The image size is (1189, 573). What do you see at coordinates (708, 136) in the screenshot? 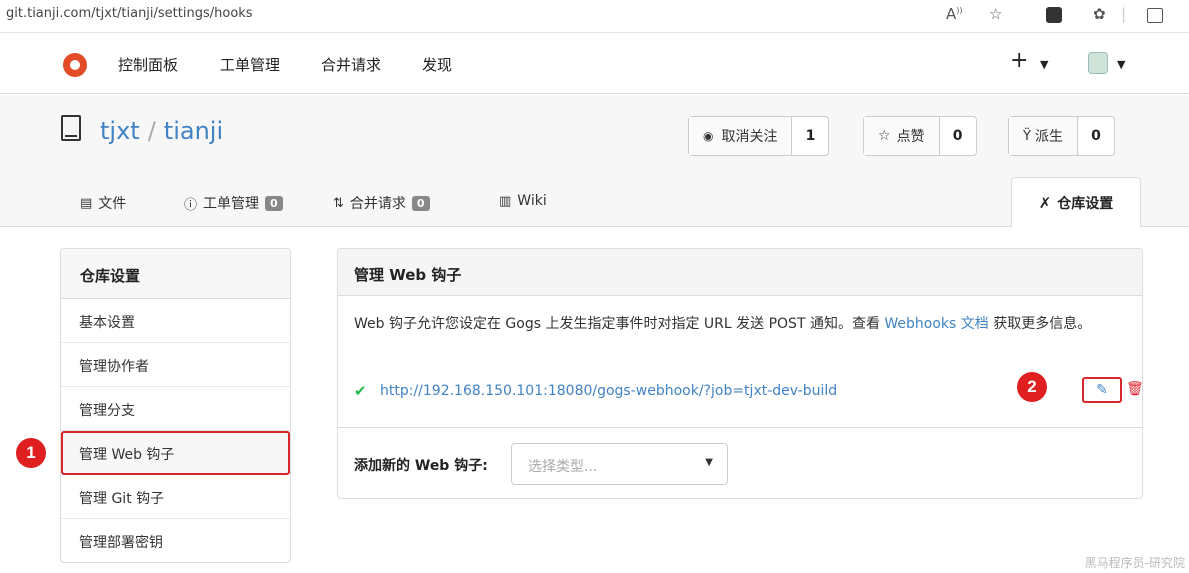
I see `eye-icon: ◉` at bounding box center [708, 136].